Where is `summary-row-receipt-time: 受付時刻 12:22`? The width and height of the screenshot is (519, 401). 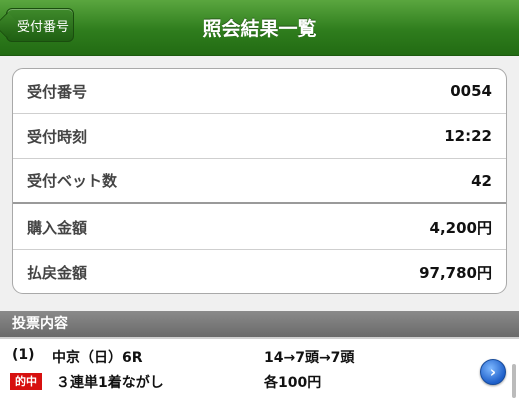
summary-row-receipt-time: 受付時刻 12:22 is located at coordinates (259, 136).